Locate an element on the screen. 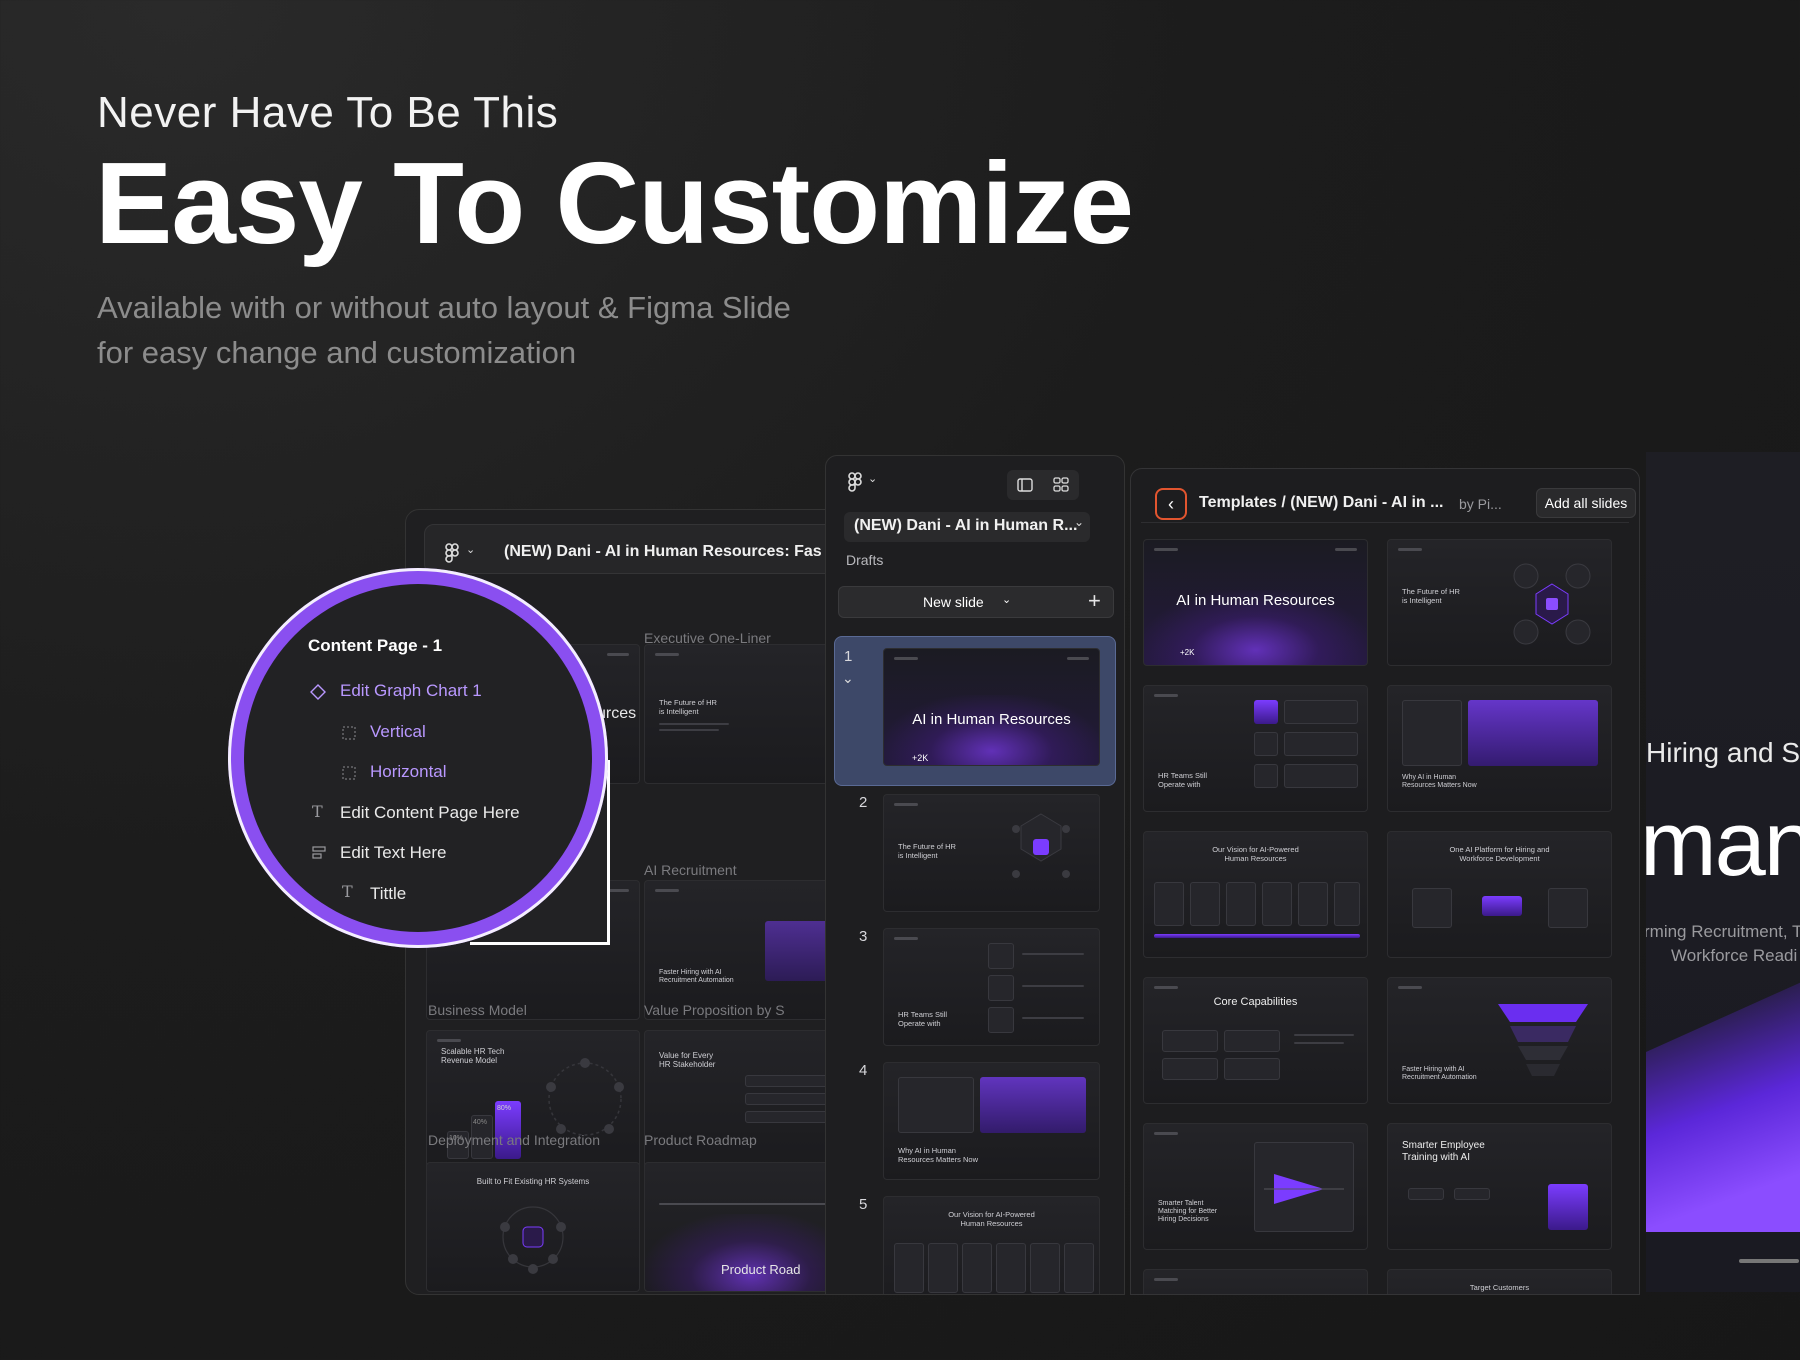 This screenshot has width=1800, height=1360. slide-thumb: AI in Human Resources +2K is located at coordinates (991, 707).